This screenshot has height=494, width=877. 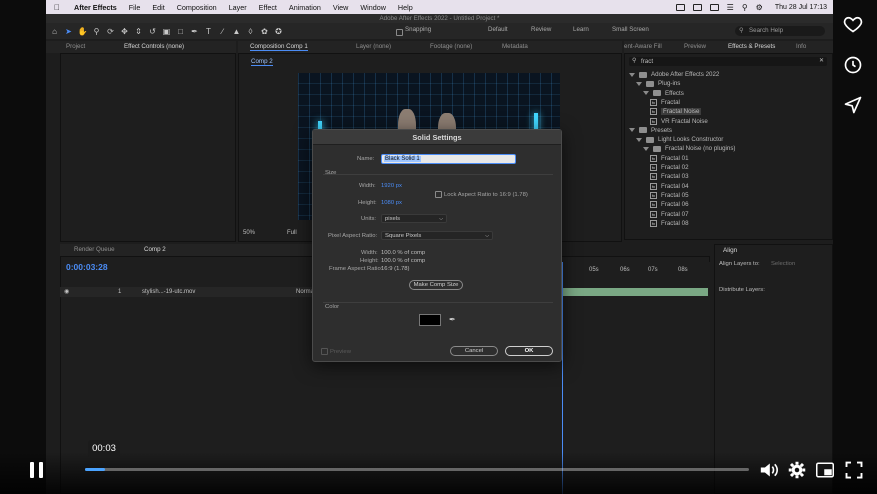 I want to click on roto-brush-tool-icon: ✿, so click(x=264, y=31).